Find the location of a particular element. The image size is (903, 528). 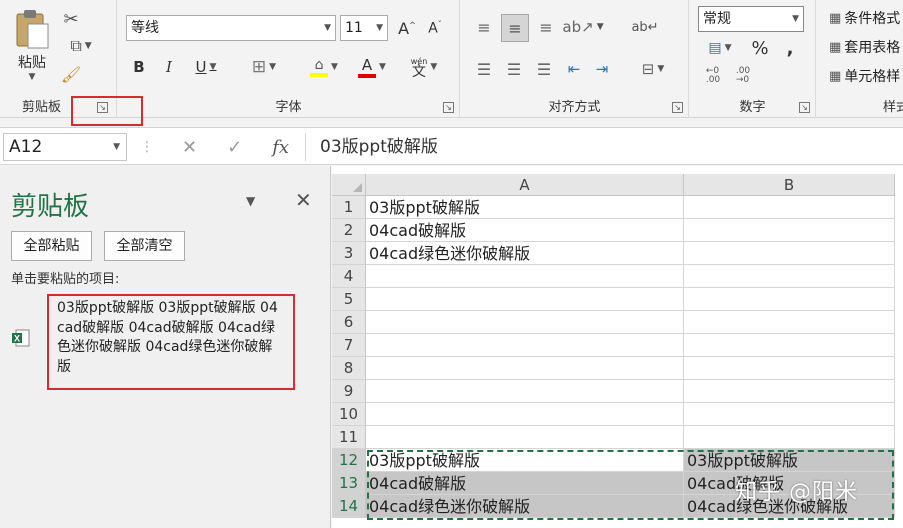

row-header: 1 is located at coordinates (349, 207).